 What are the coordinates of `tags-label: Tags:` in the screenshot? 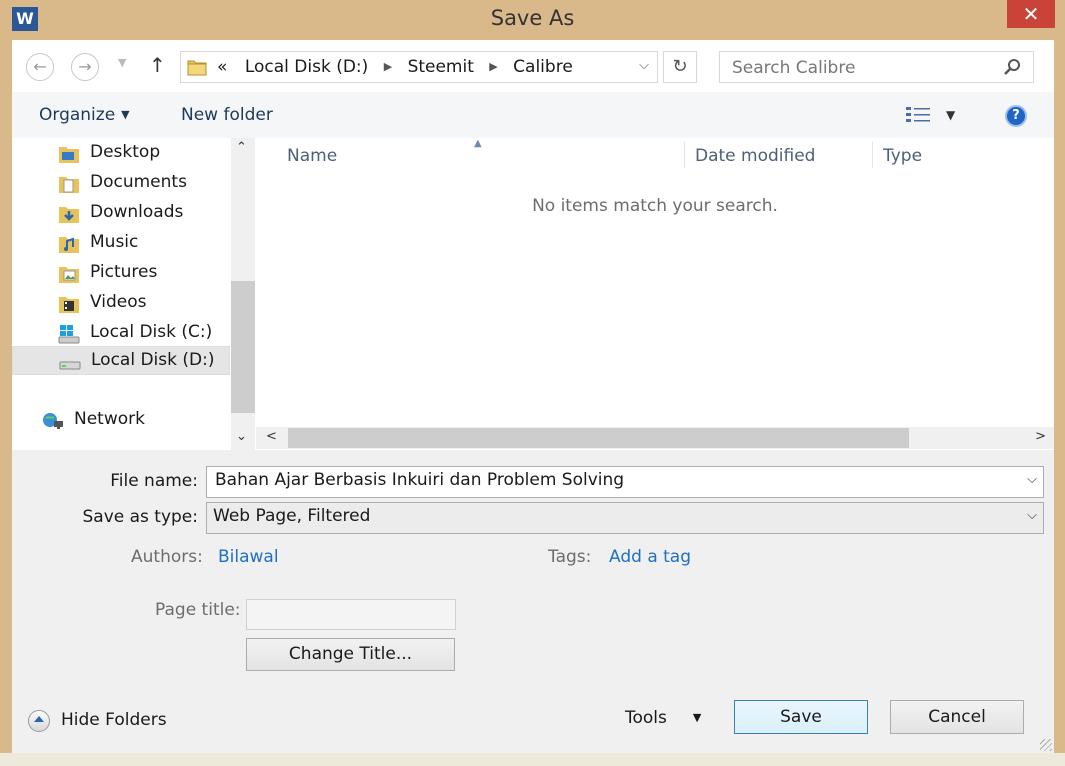 It's located at (570, 557).